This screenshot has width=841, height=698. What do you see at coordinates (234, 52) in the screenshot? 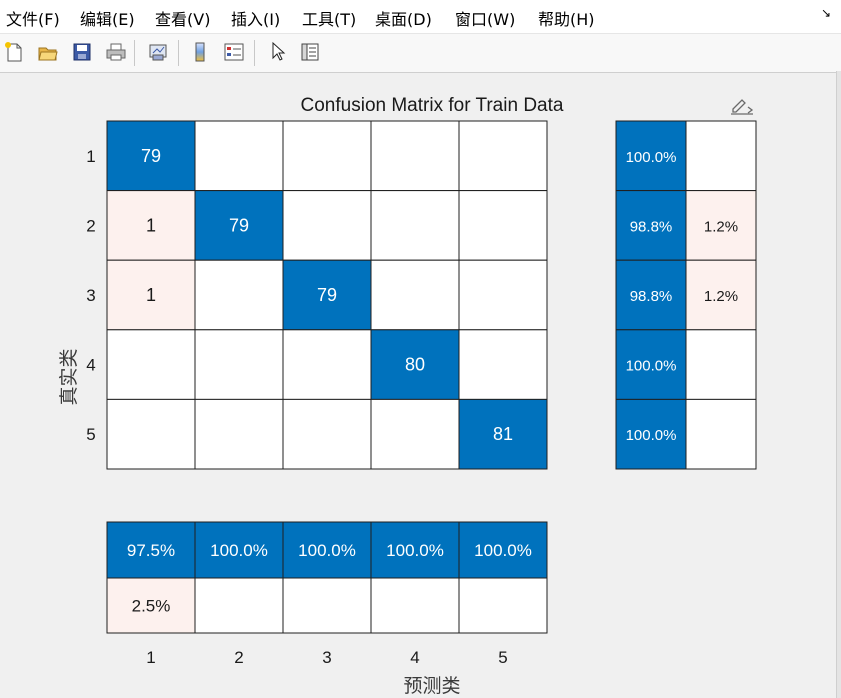
I see `legend-icon` at bounding box center [234, 52].